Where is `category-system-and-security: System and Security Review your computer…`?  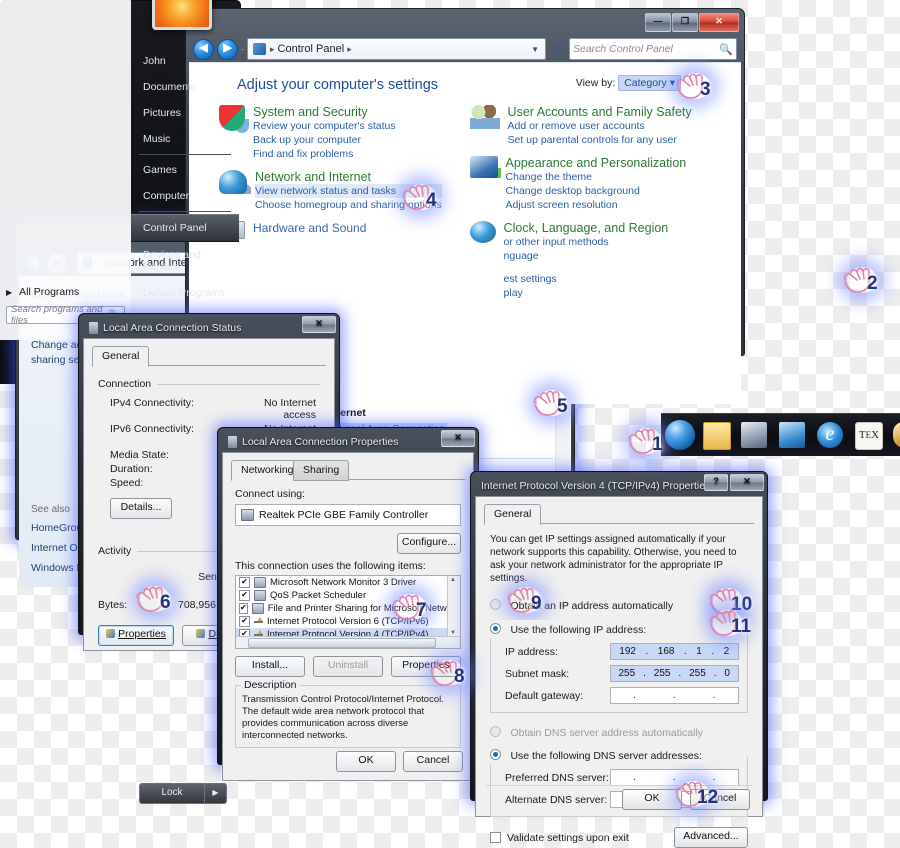
category-system-and-security: System and Security Review your computer… is located at coordinates (344, 133).